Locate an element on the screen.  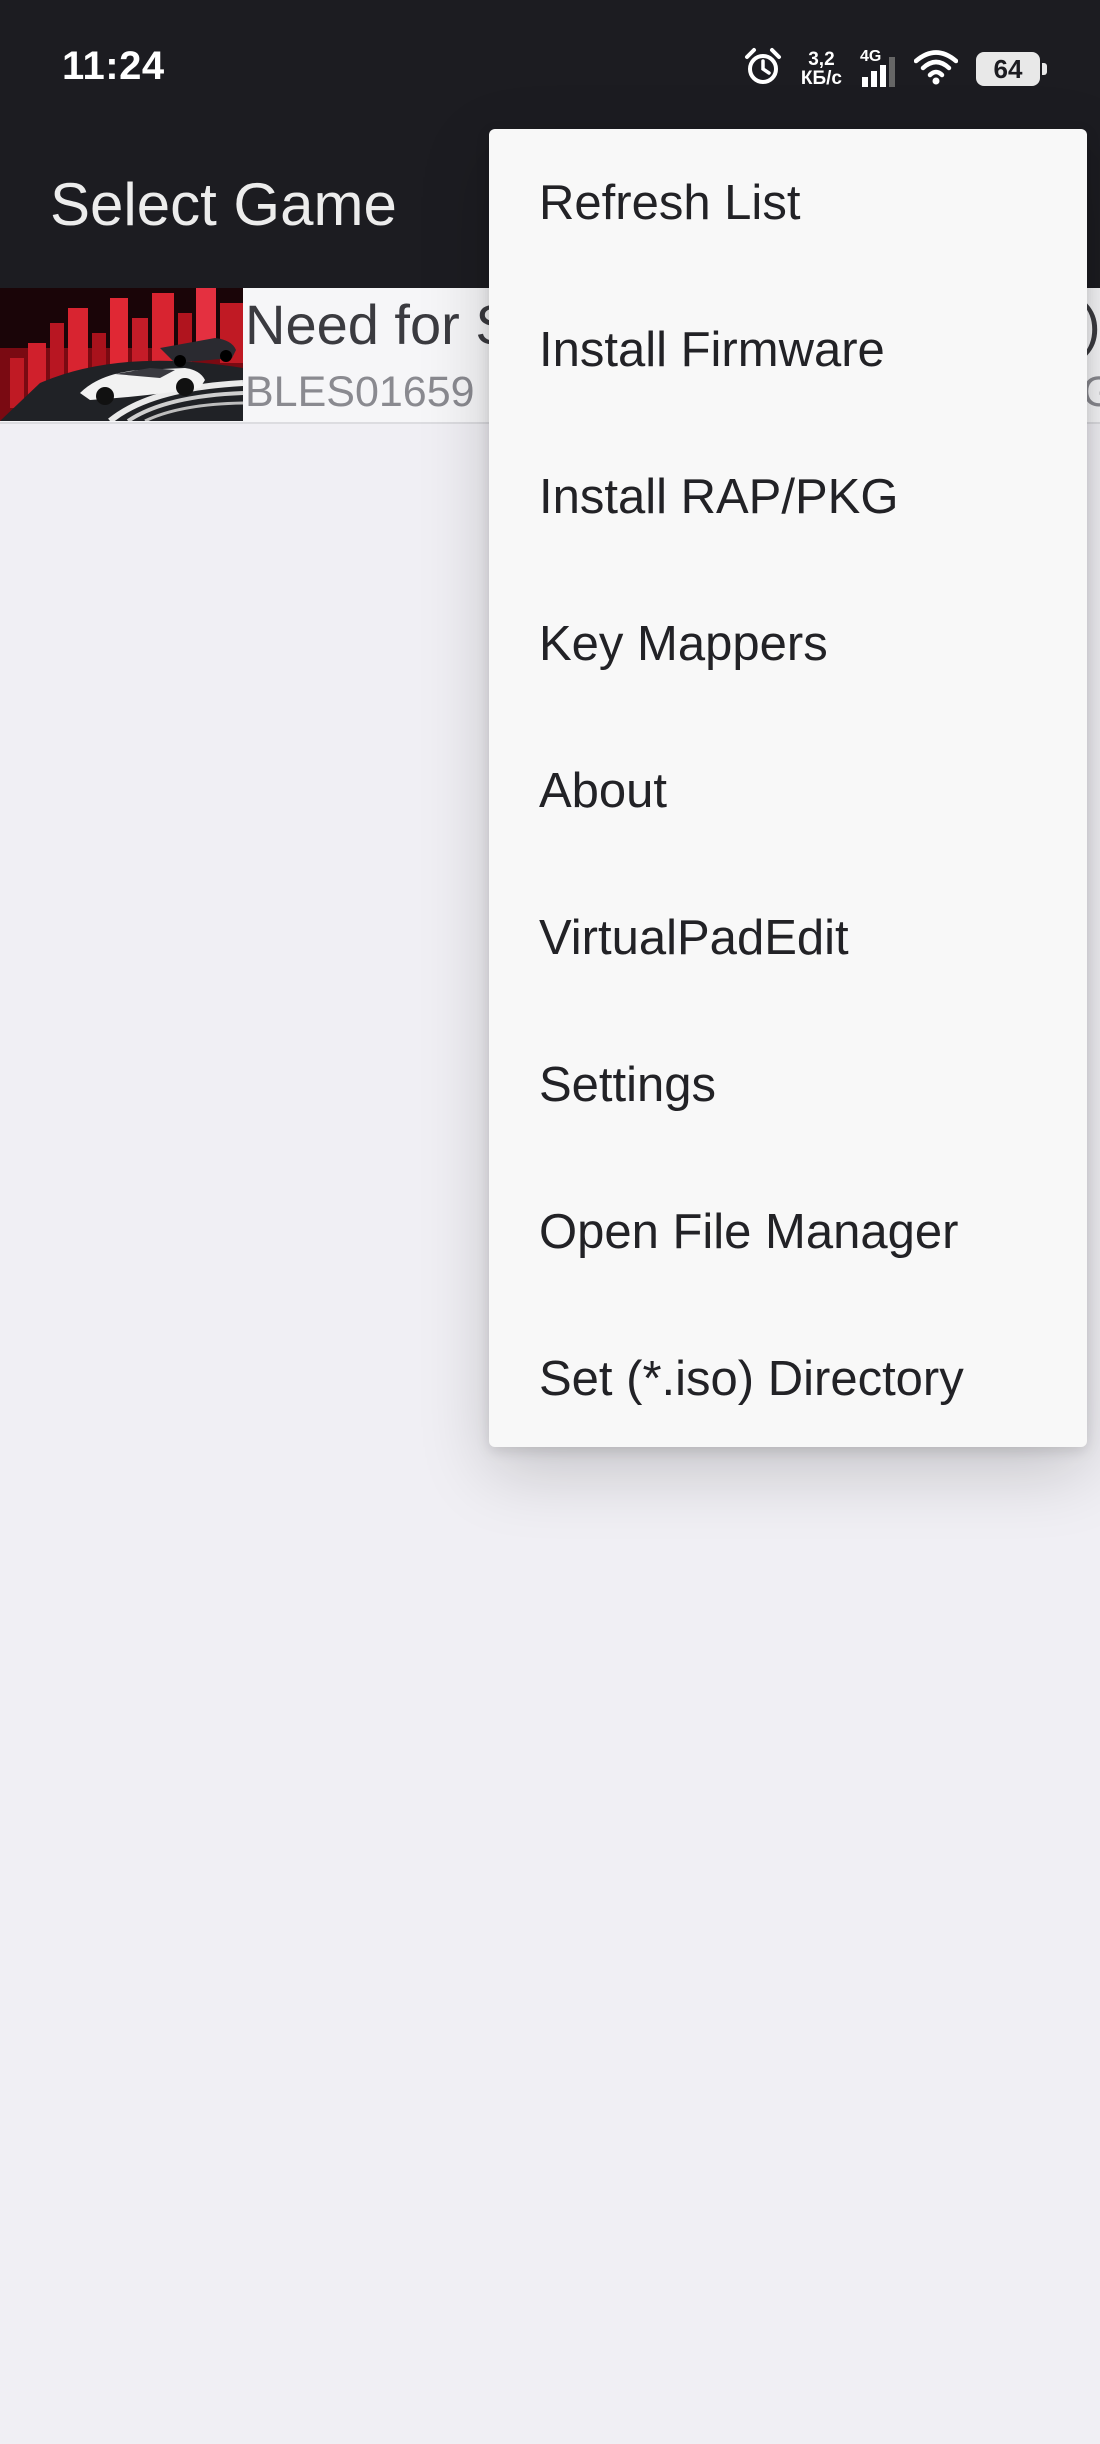
game-id: BLES01659 is located at coordinates (360, 392).